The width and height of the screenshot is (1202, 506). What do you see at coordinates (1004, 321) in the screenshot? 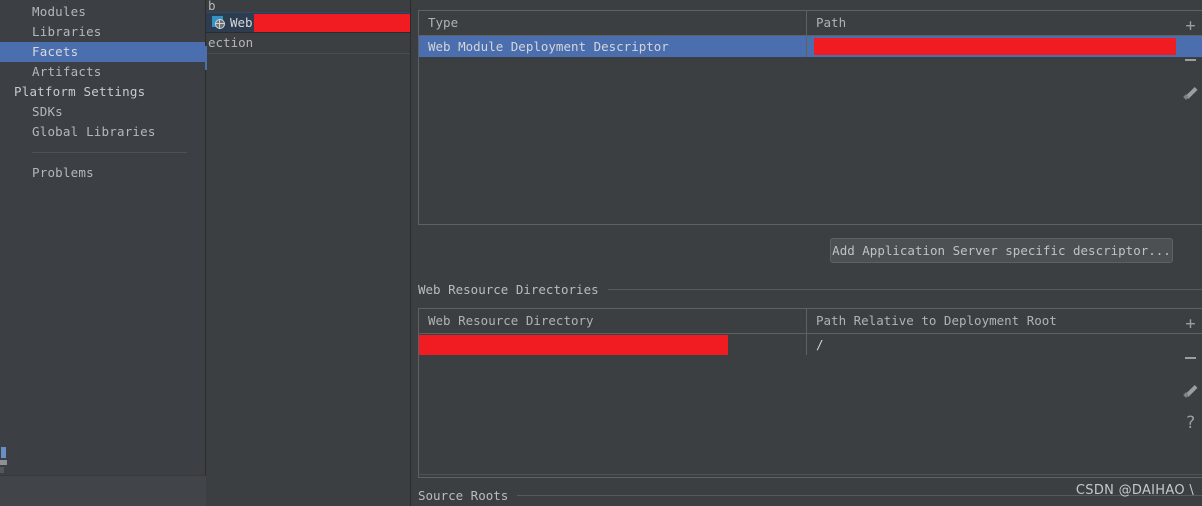
I see `column-header-path-relative-to-deployment-root: Path Relative to Deployment Root` at bounding box center [1004, 321].